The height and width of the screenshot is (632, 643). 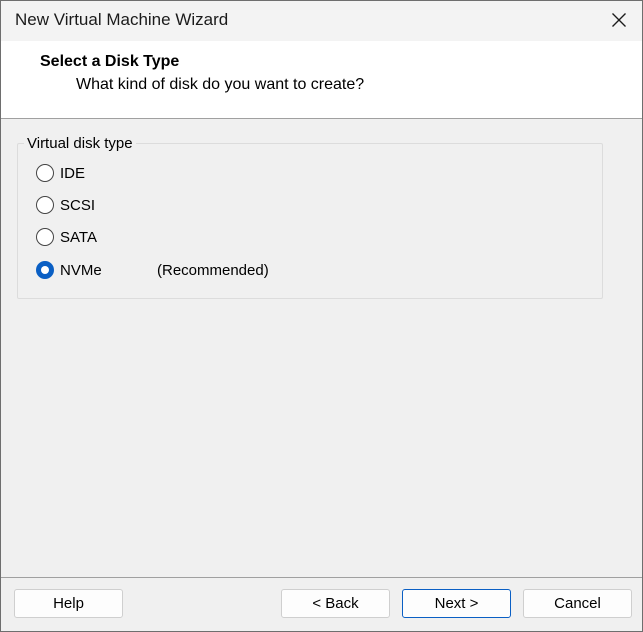 I want to click on radio-button-scsi, so click(x=45, y=205).